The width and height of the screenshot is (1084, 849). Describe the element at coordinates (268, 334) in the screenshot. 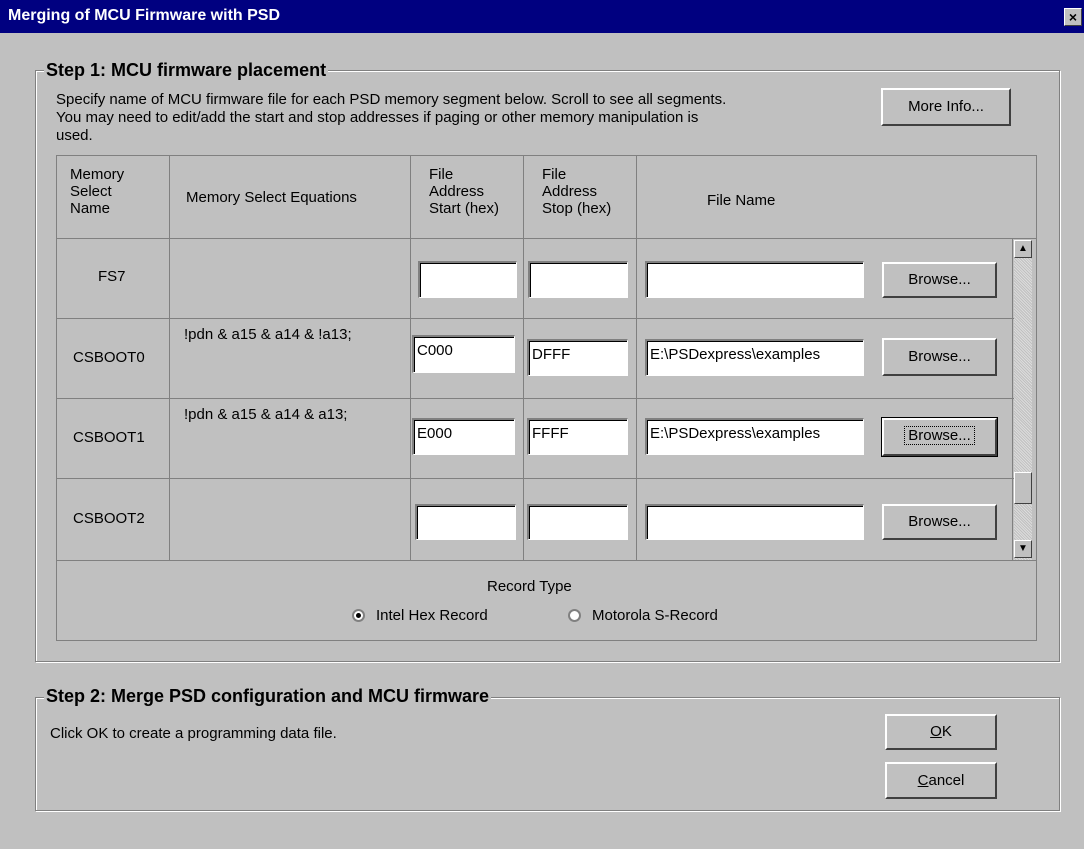

I see `row-csboot0-equation: !pdn & a15 & a14 & !a13;` at that location.